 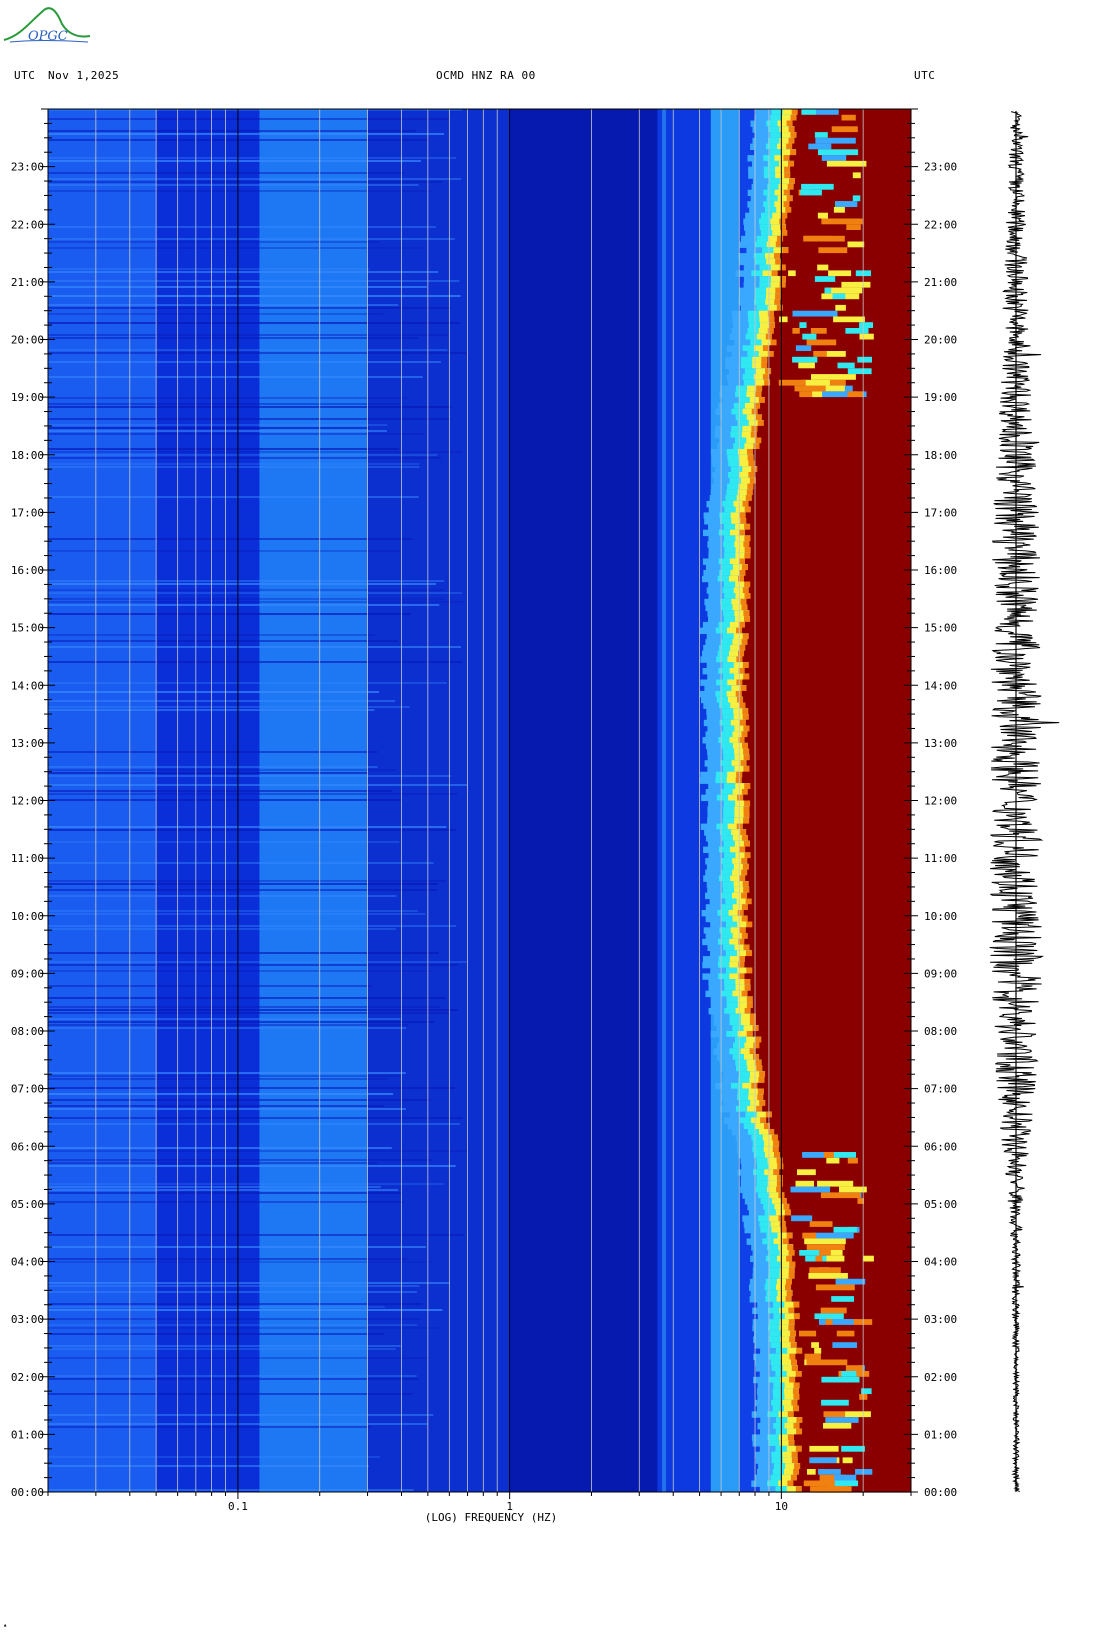 What do you see at coordinates (27, 1089) in the screenshot?
I see `y-tick-label-left: 07:00` at bounding box center [27, 1089].